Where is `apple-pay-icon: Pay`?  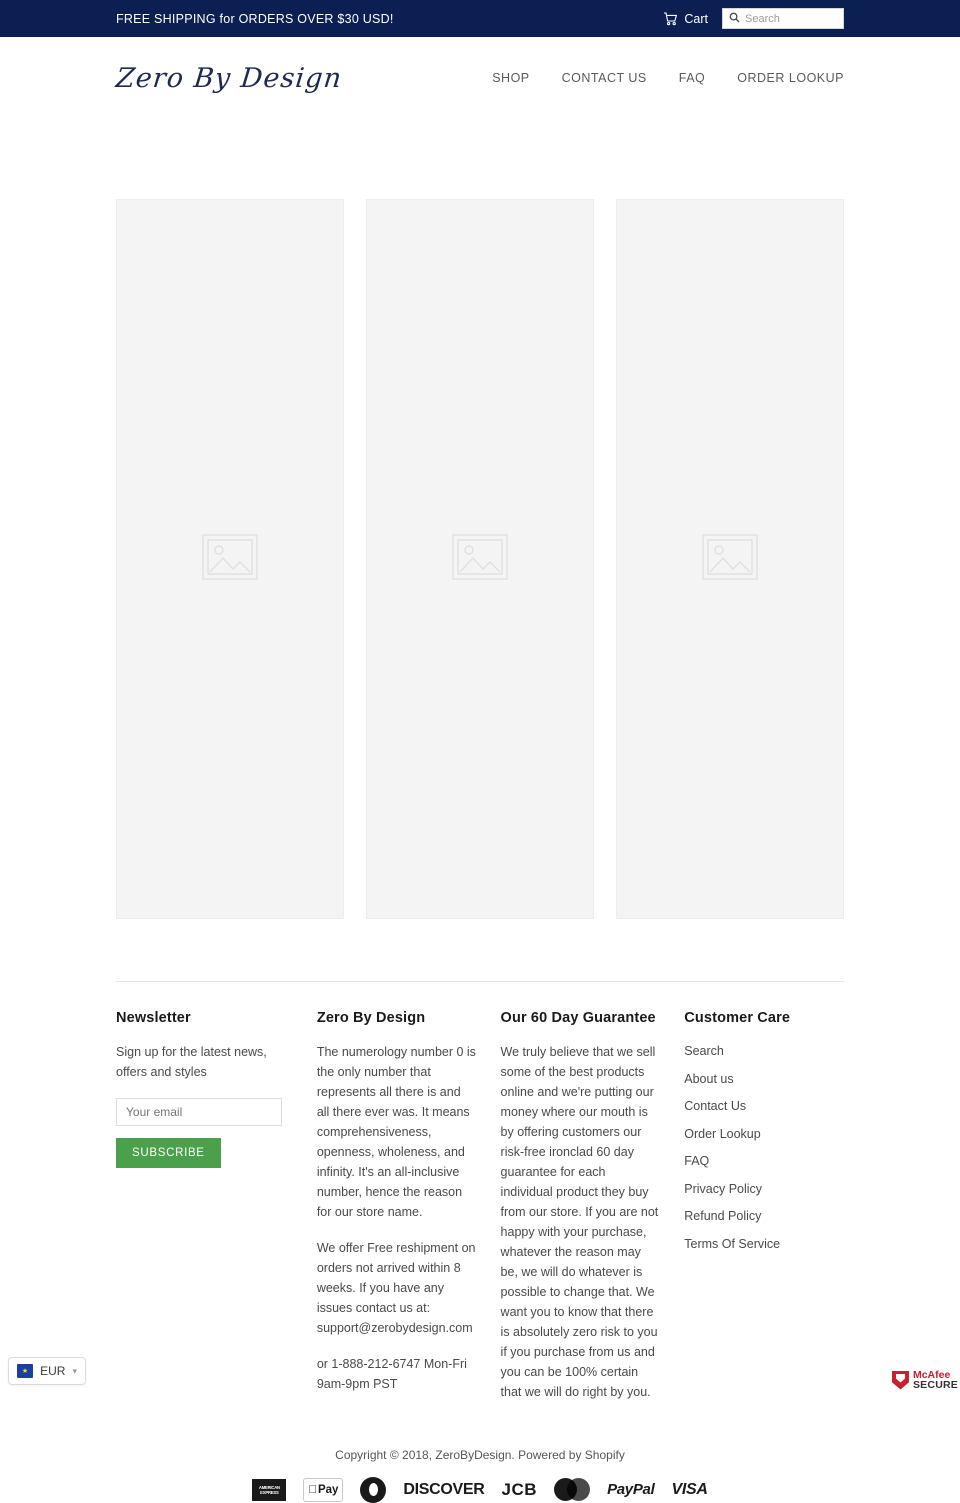
apple-pay-icon: Pay is located at coordinates (323, 1489).